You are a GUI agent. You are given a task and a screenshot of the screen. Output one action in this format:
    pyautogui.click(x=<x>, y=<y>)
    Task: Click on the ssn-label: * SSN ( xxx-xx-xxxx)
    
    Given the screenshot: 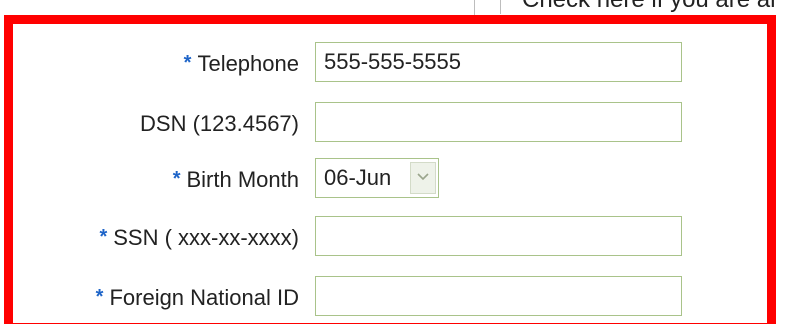 What is the action you would take?
    pyautogui.click(x=199, y=238)
    